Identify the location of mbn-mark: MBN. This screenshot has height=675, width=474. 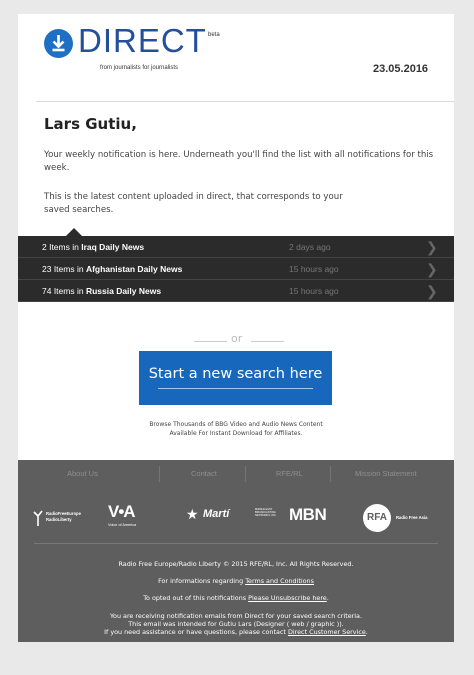
(308, 514).